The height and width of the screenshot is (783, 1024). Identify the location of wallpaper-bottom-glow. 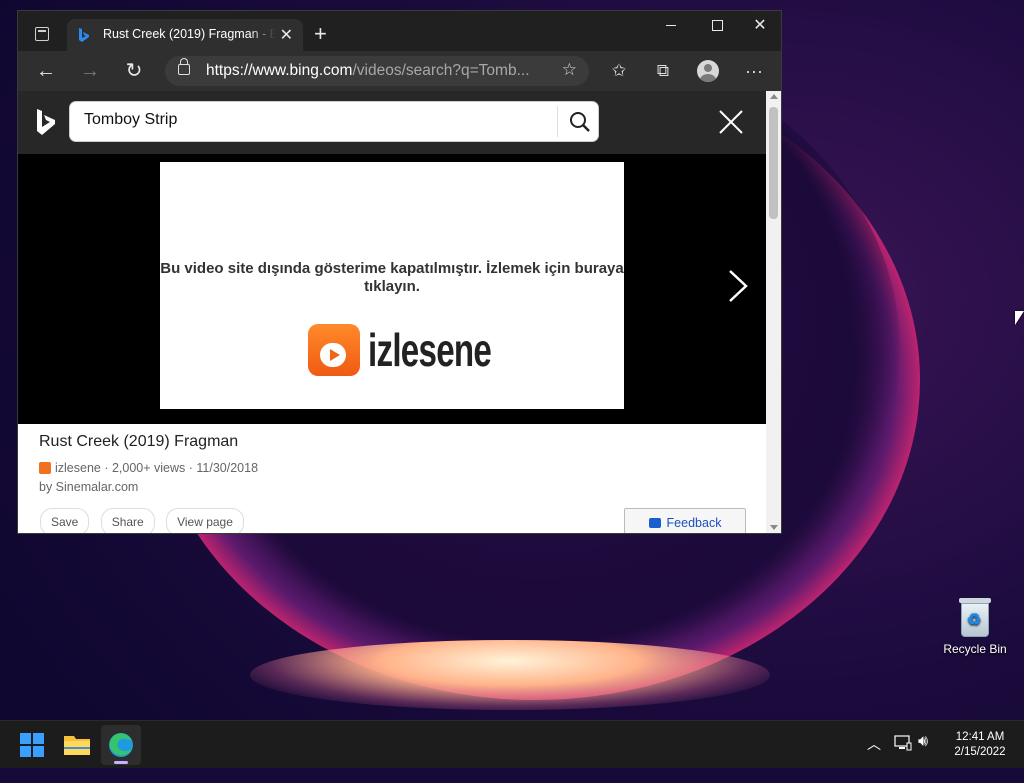
(510, 675).